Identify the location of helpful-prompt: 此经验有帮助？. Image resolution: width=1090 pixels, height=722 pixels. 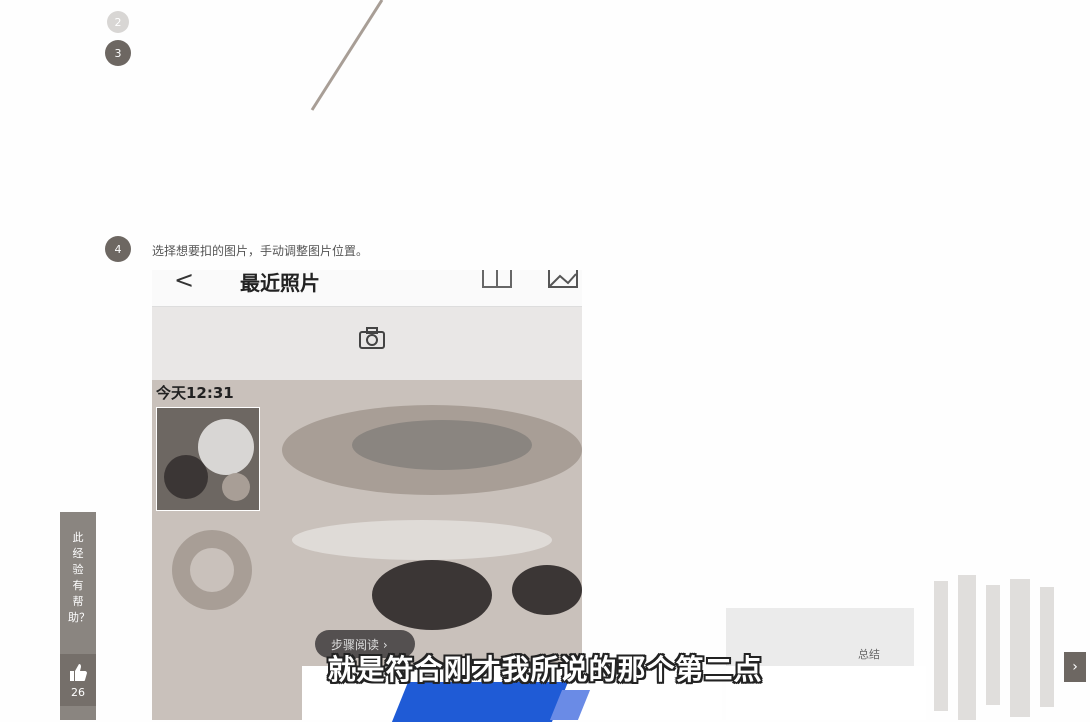
(79, 577).